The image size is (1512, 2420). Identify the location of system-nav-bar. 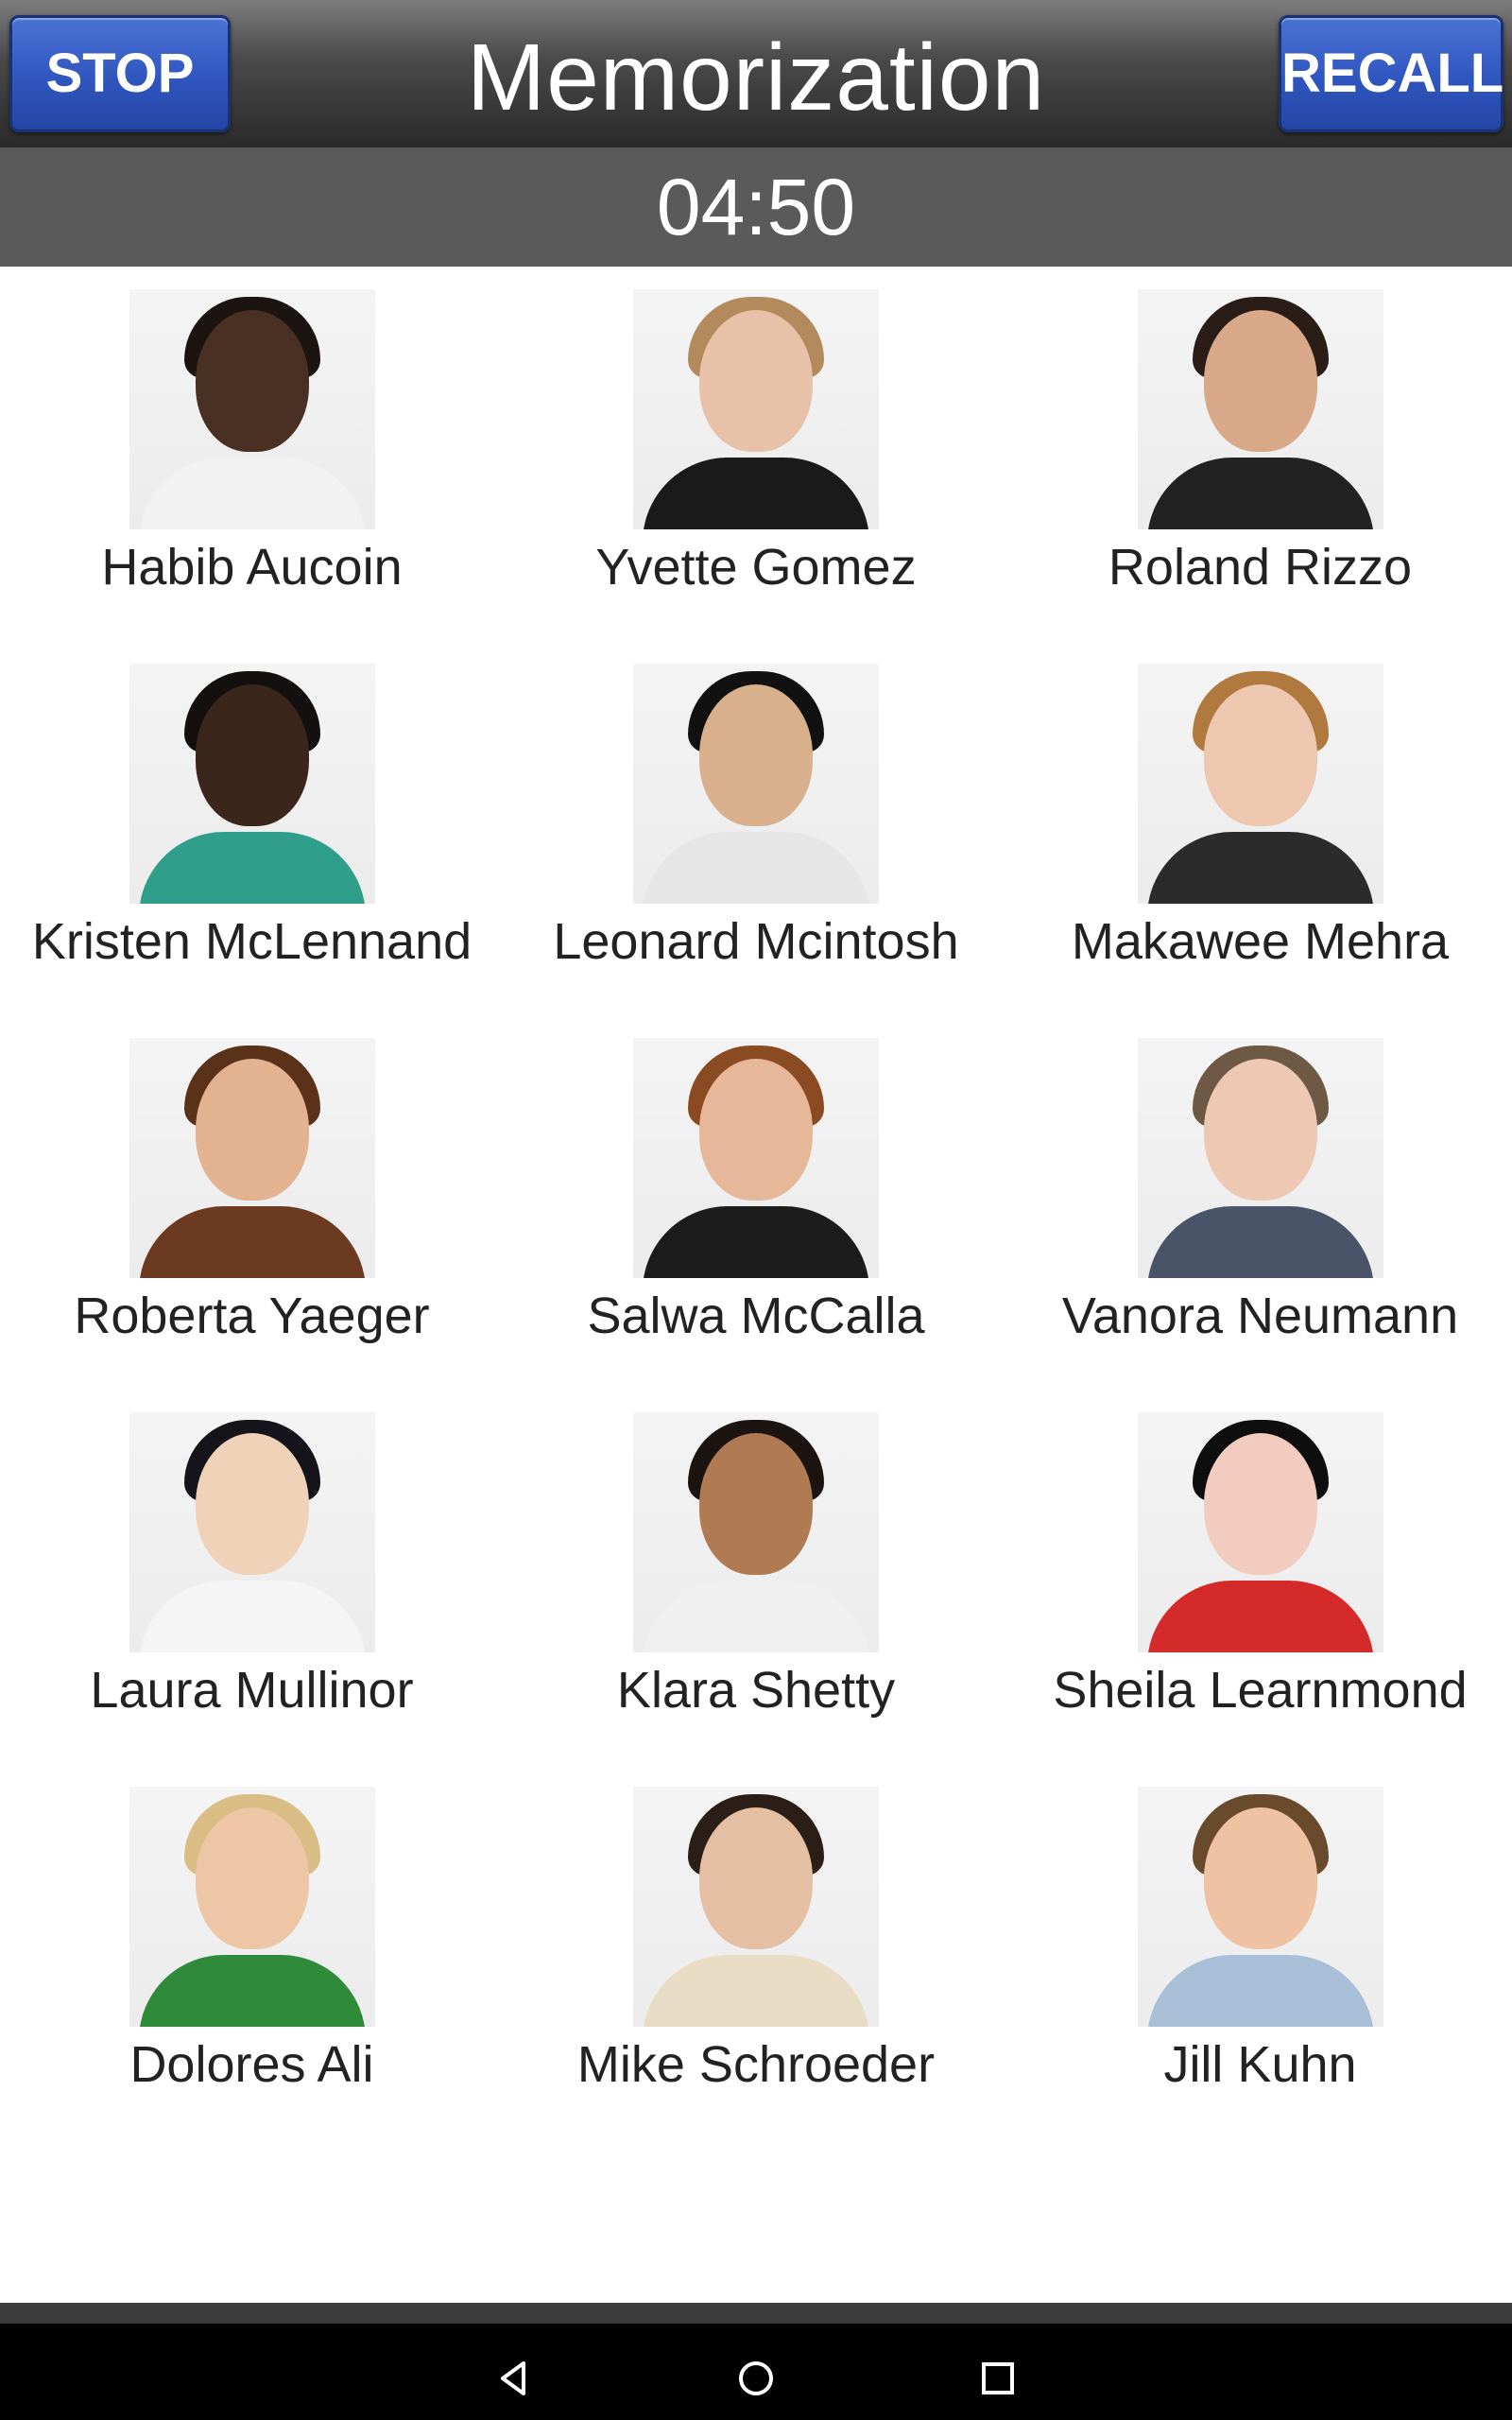
(756, 2361).